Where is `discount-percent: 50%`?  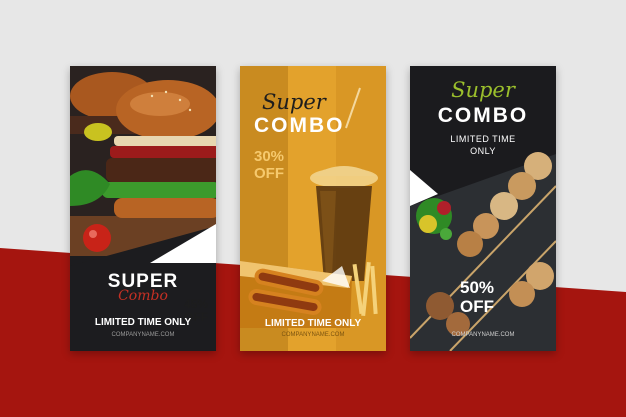 discount-percent: 50% is located at coordinates (477, 287).